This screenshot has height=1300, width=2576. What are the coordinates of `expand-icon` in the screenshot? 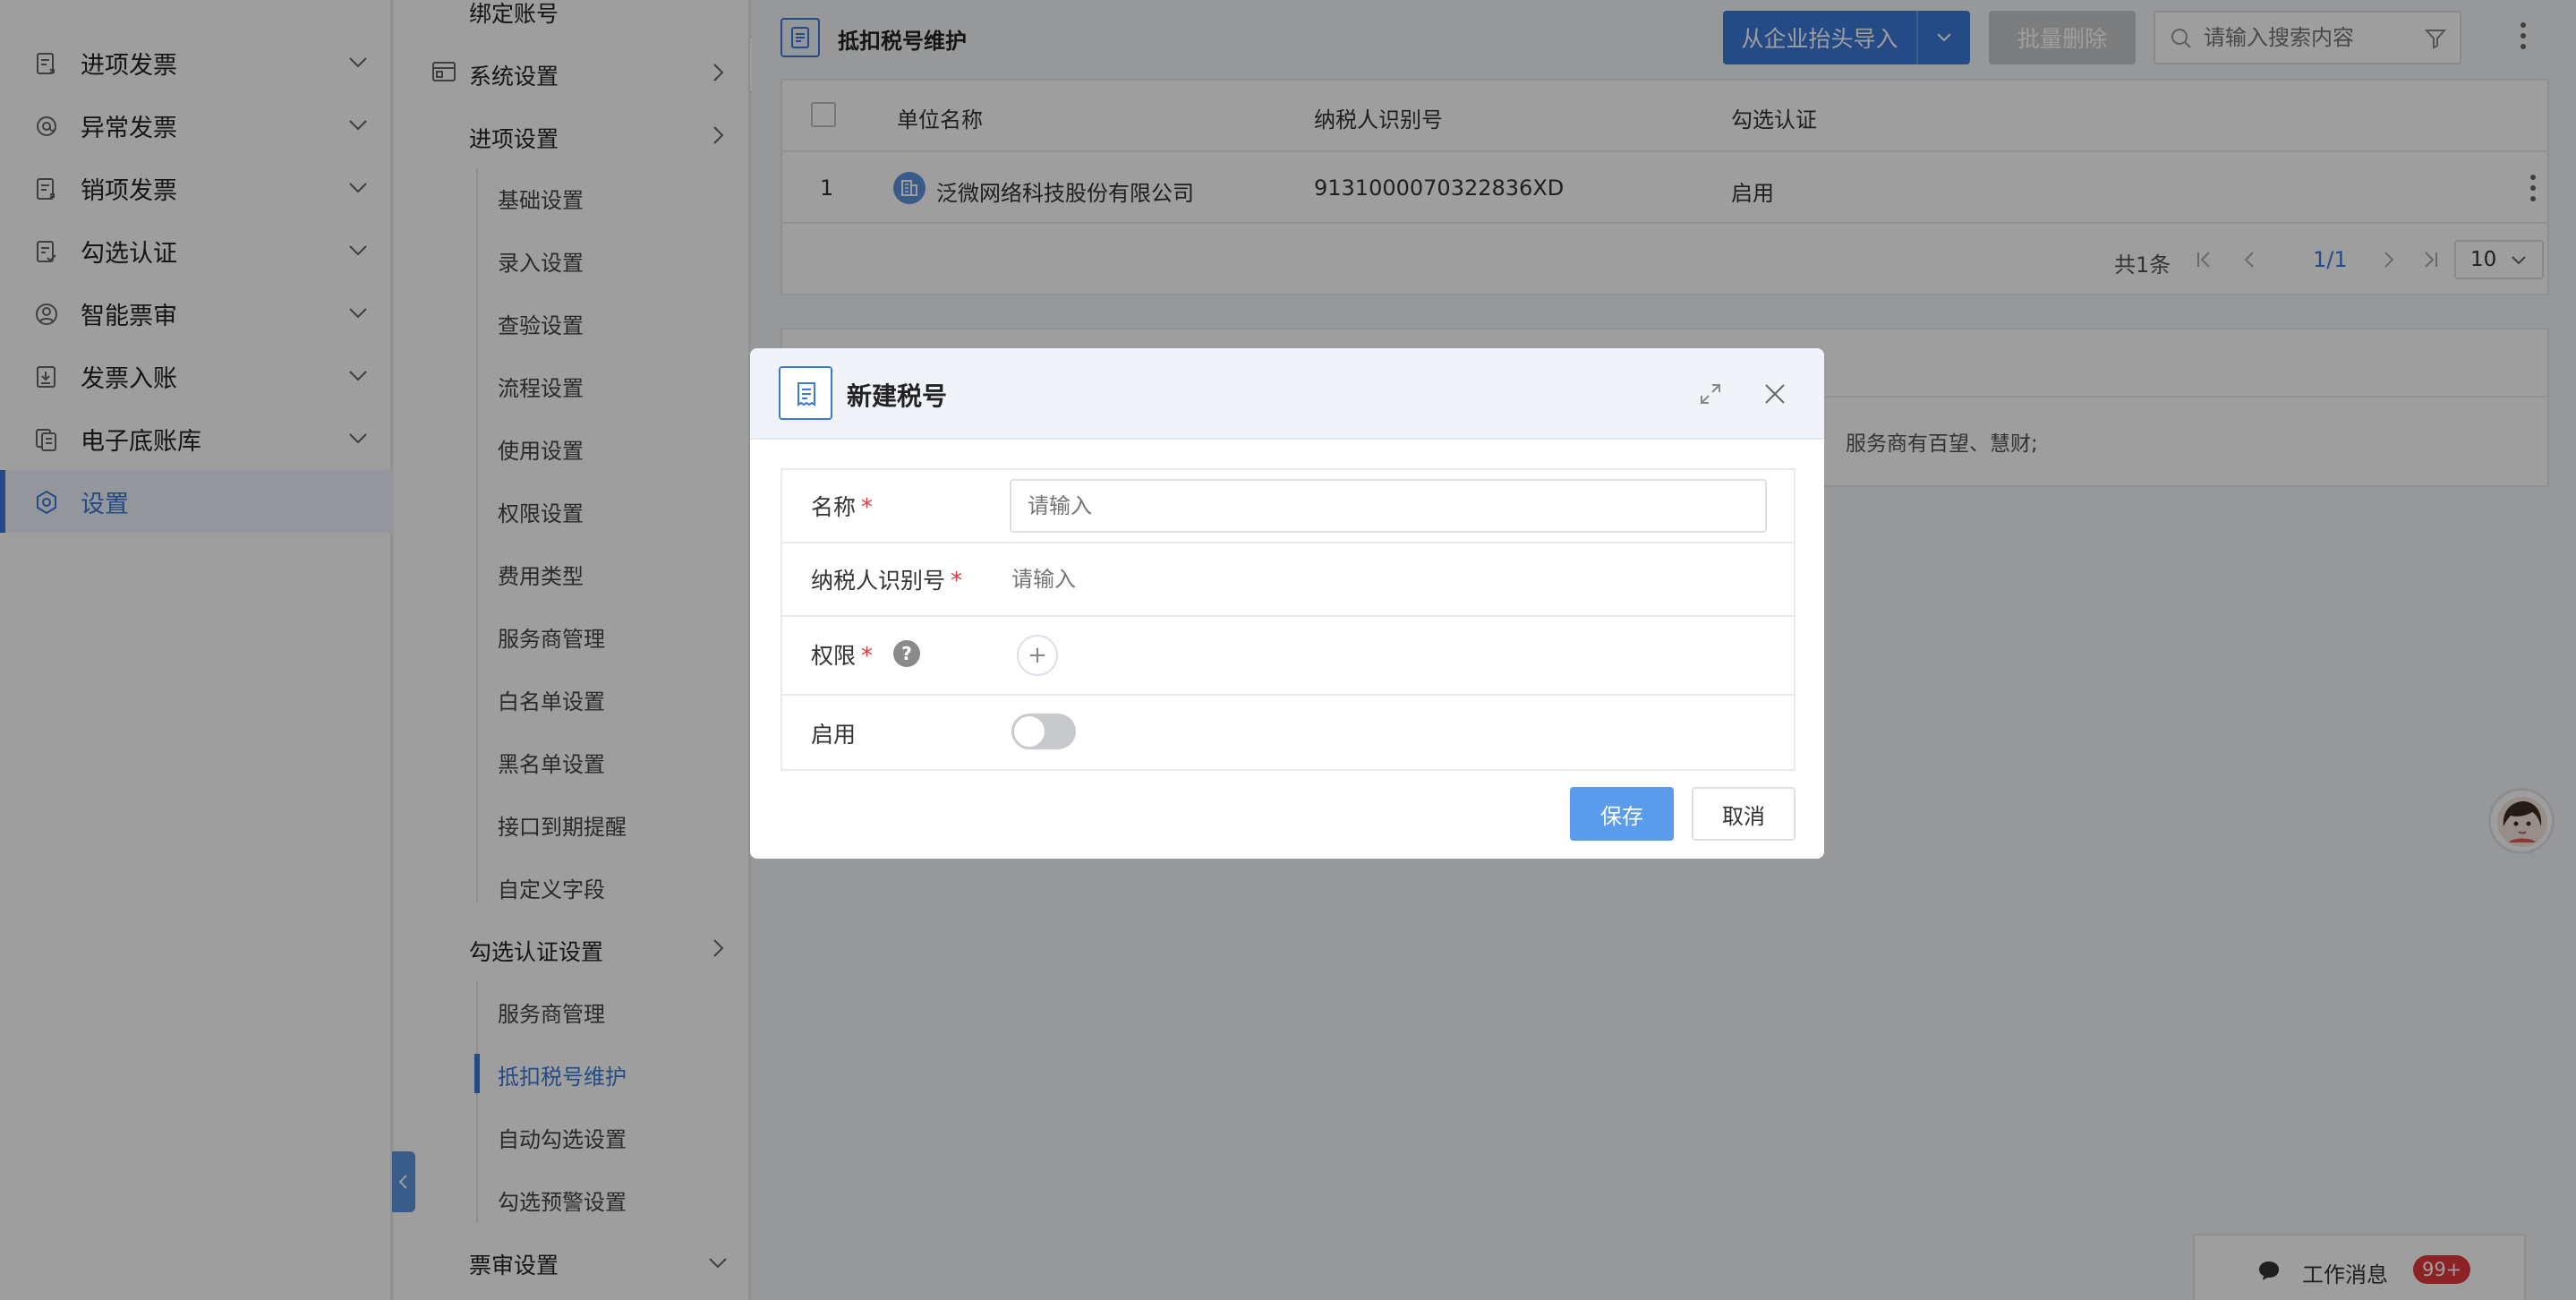 It's located at (1710, 394).